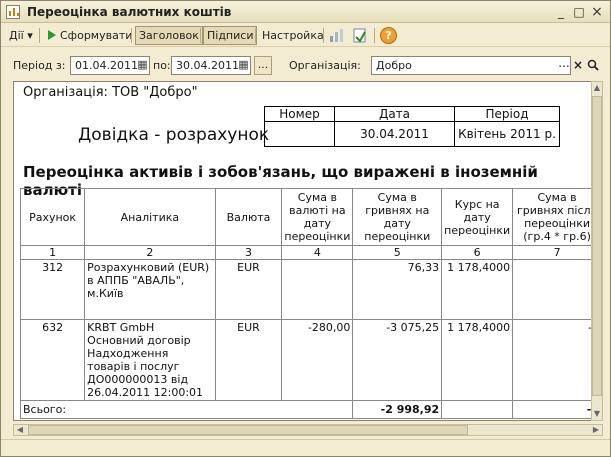 The image size is (611, 457). I want to click on column-number: 3, so click(248, 252).